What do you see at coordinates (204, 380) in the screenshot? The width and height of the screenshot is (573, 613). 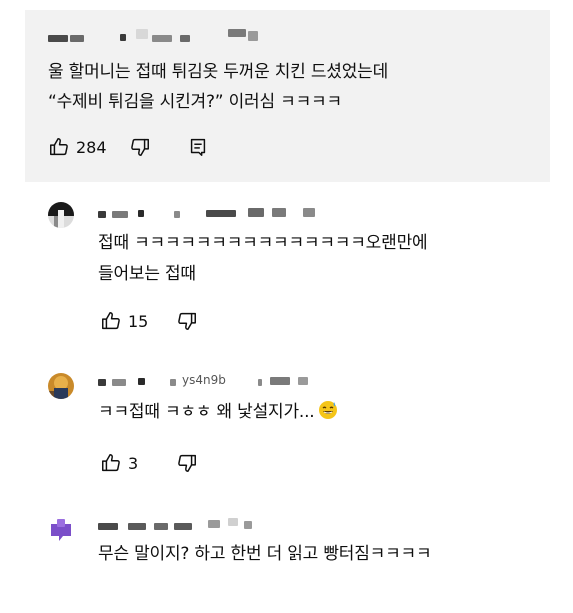 I see `author-fragment: ys4n9b` at bounding box center [204, 380].